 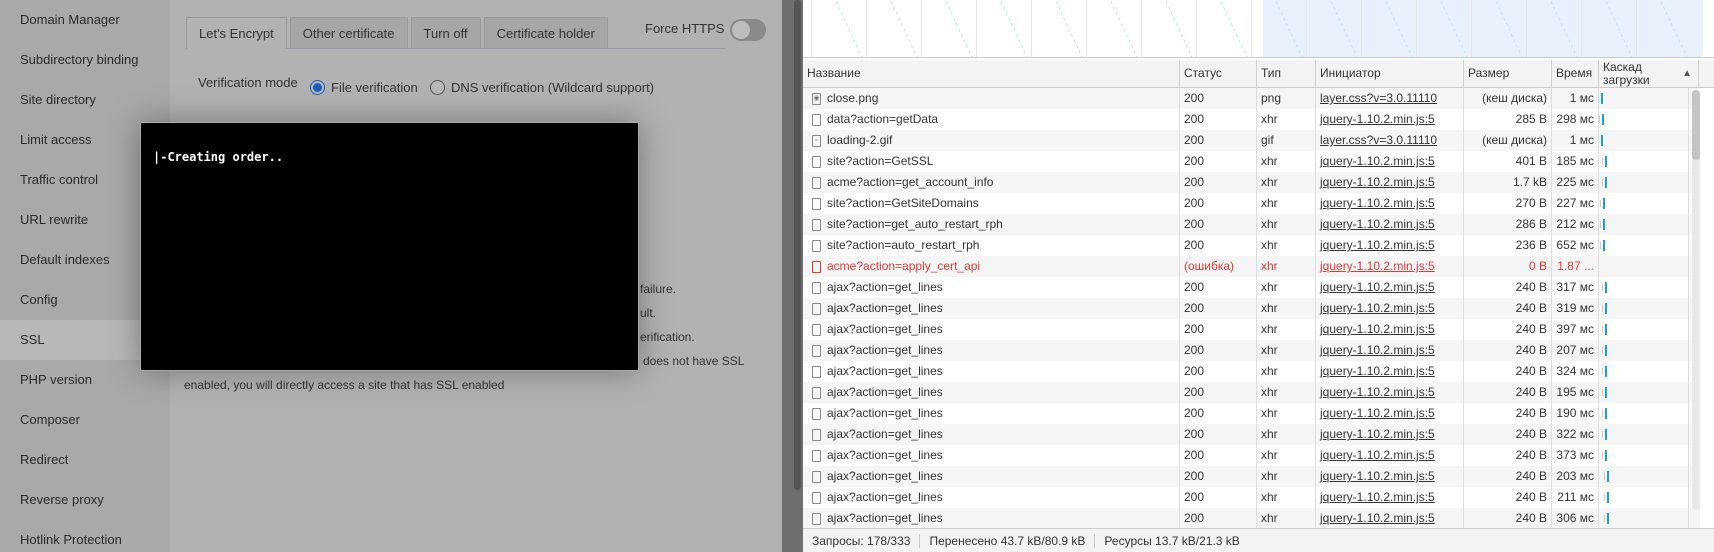 I want to click on column-initiator: Инициатор, so click(x=1390, y=74).